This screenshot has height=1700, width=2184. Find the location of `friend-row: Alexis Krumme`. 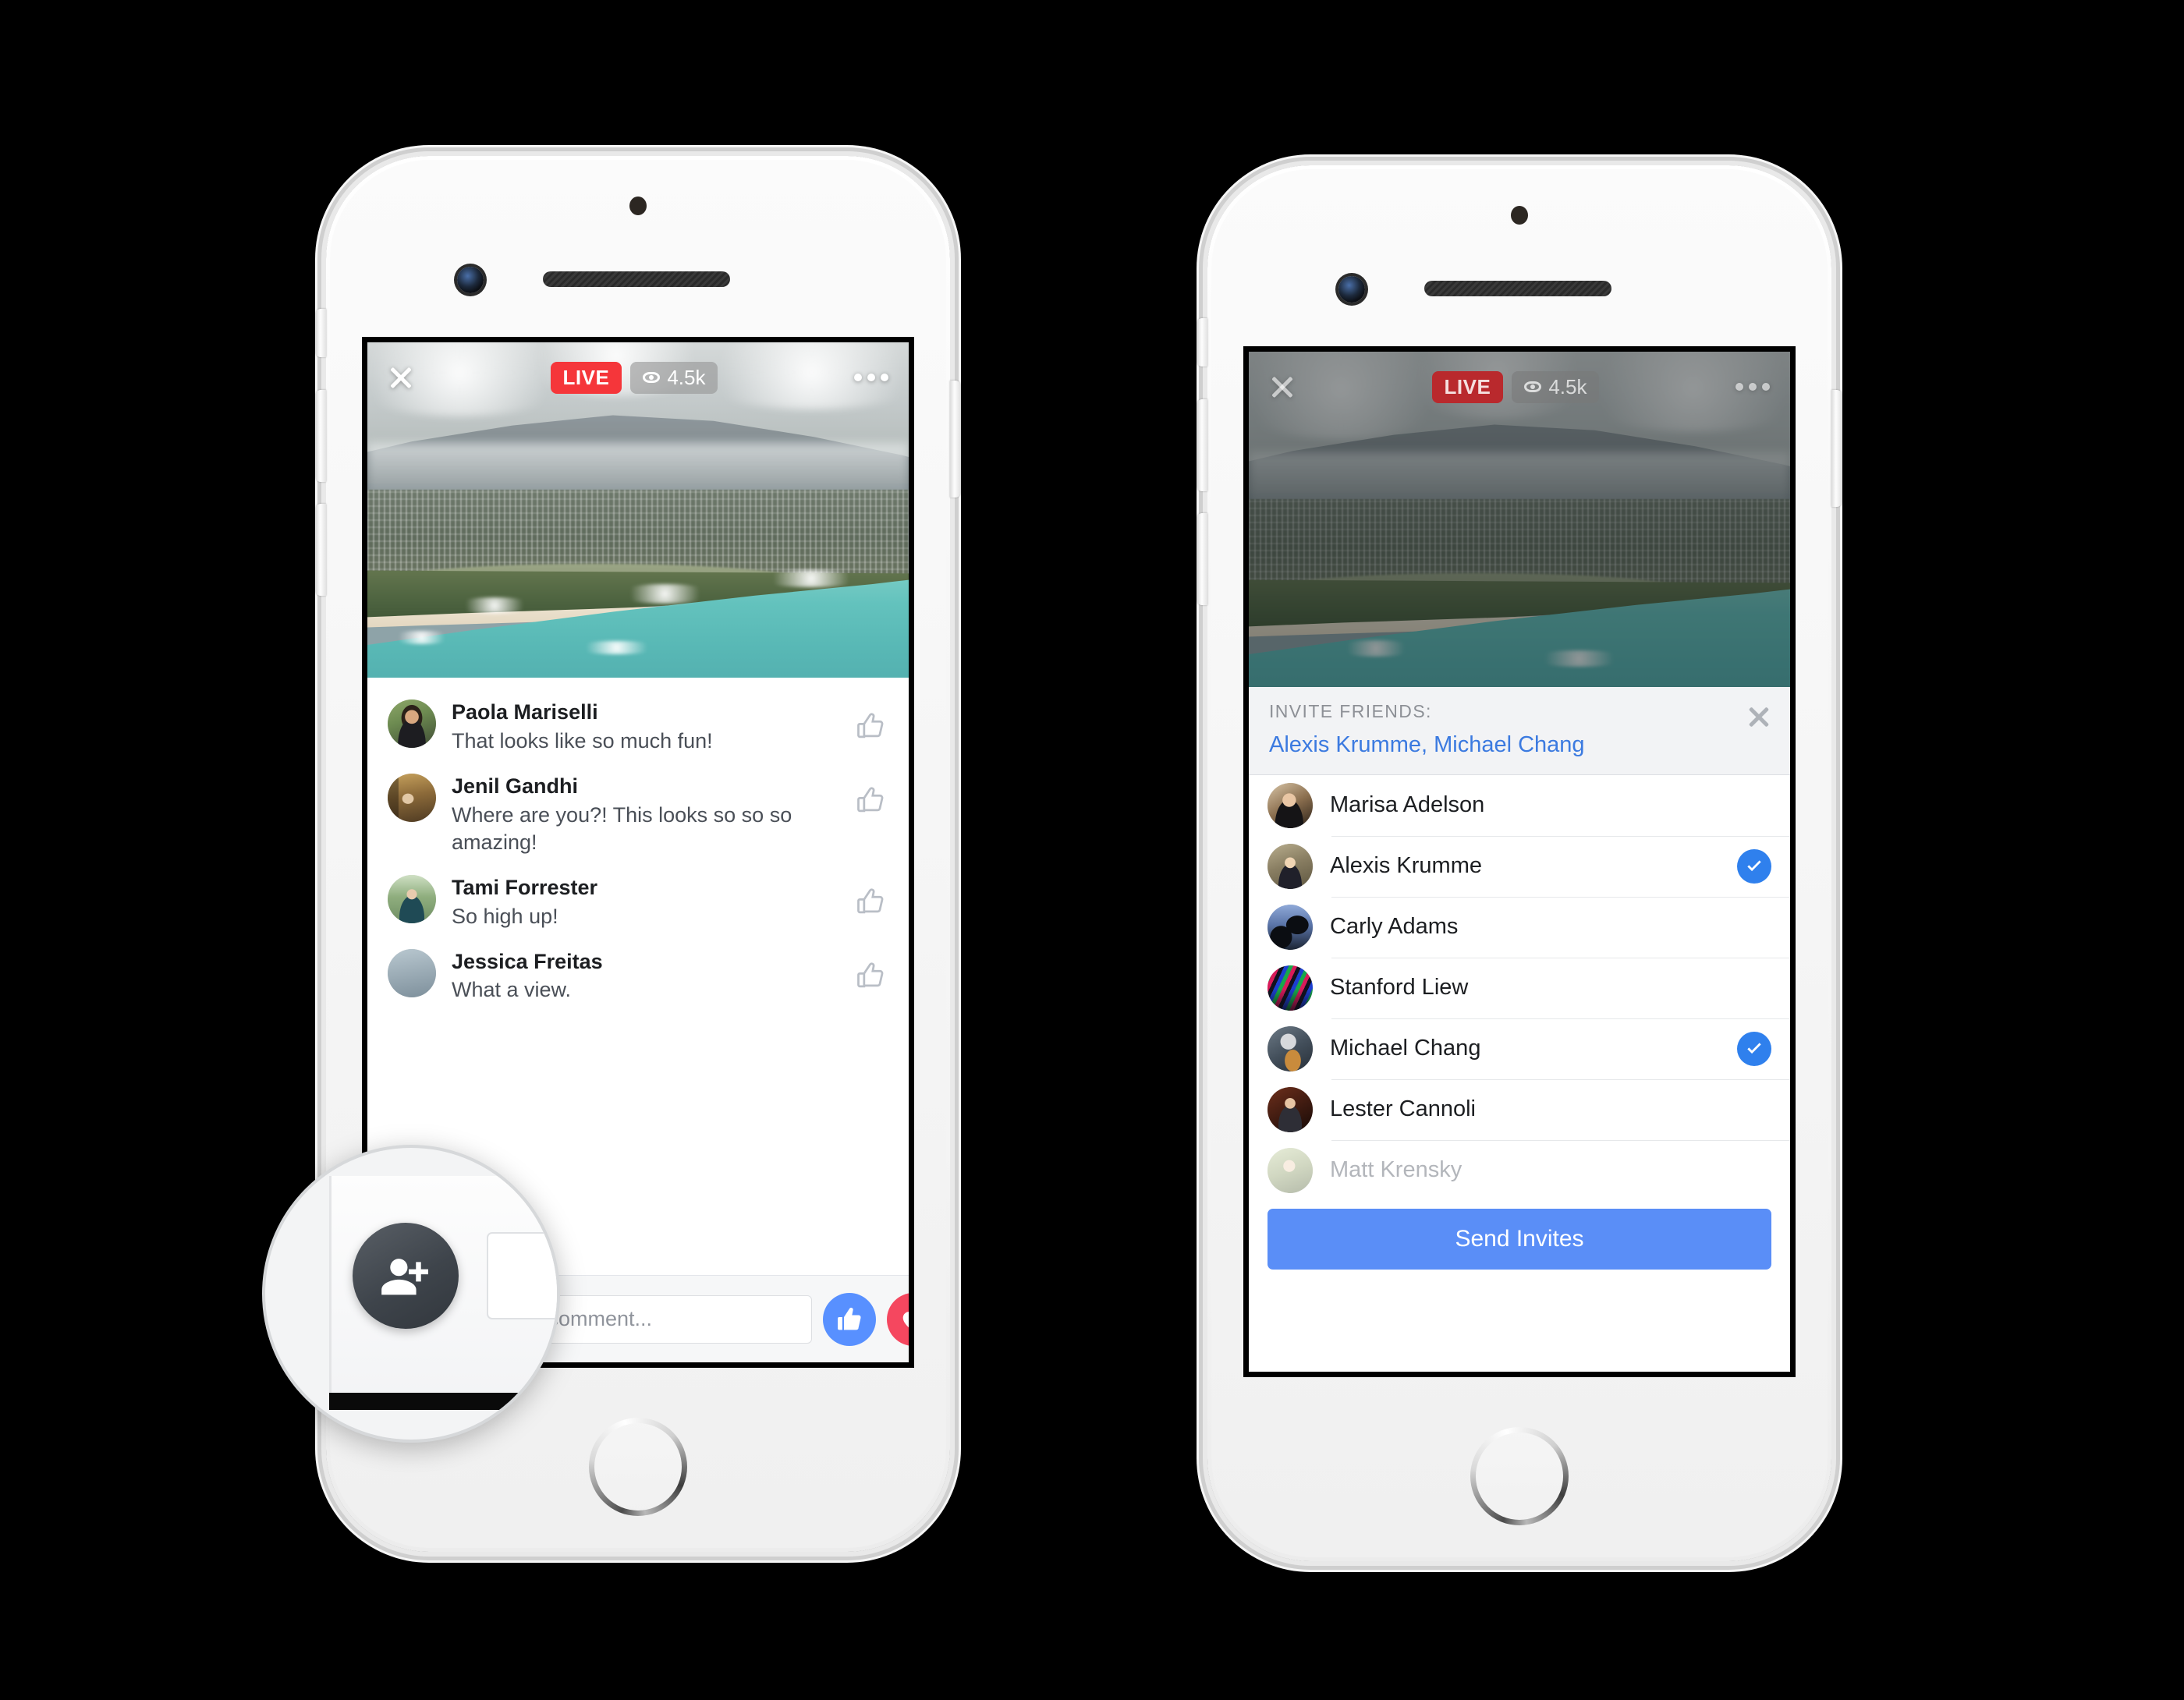

friend-row: Alexis Krumme is located at coordinates (1520, 866).